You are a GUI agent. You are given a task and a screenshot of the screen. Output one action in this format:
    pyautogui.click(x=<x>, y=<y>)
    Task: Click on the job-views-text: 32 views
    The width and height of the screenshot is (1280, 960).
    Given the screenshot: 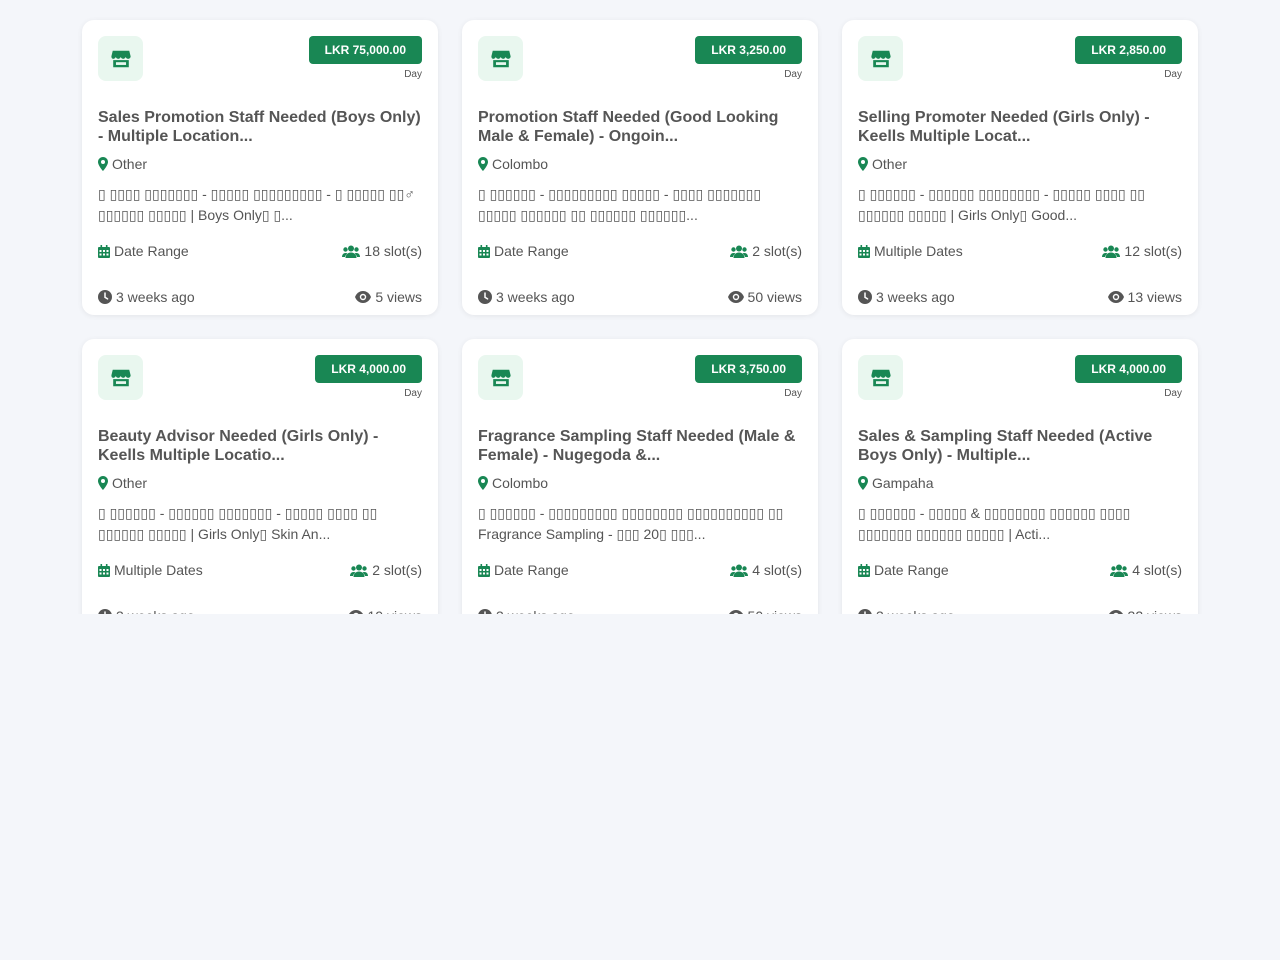 What is the action you would take?
    pyautogui.click(x=1155, y=611)
    